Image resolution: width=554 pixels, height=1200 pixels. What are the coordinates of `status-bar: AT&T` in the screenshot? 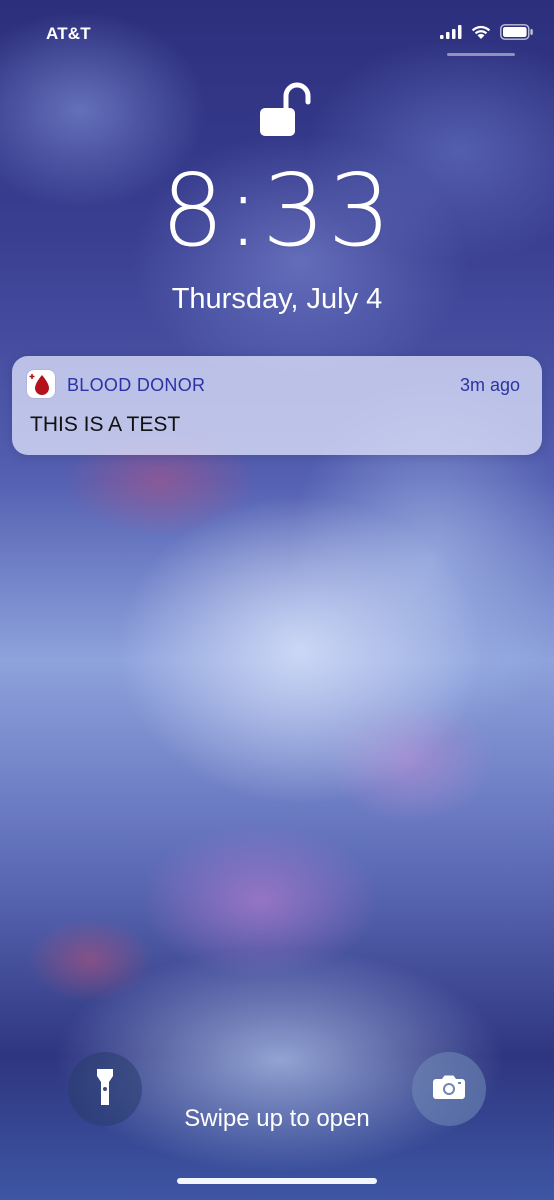 It's located at (277, 30).